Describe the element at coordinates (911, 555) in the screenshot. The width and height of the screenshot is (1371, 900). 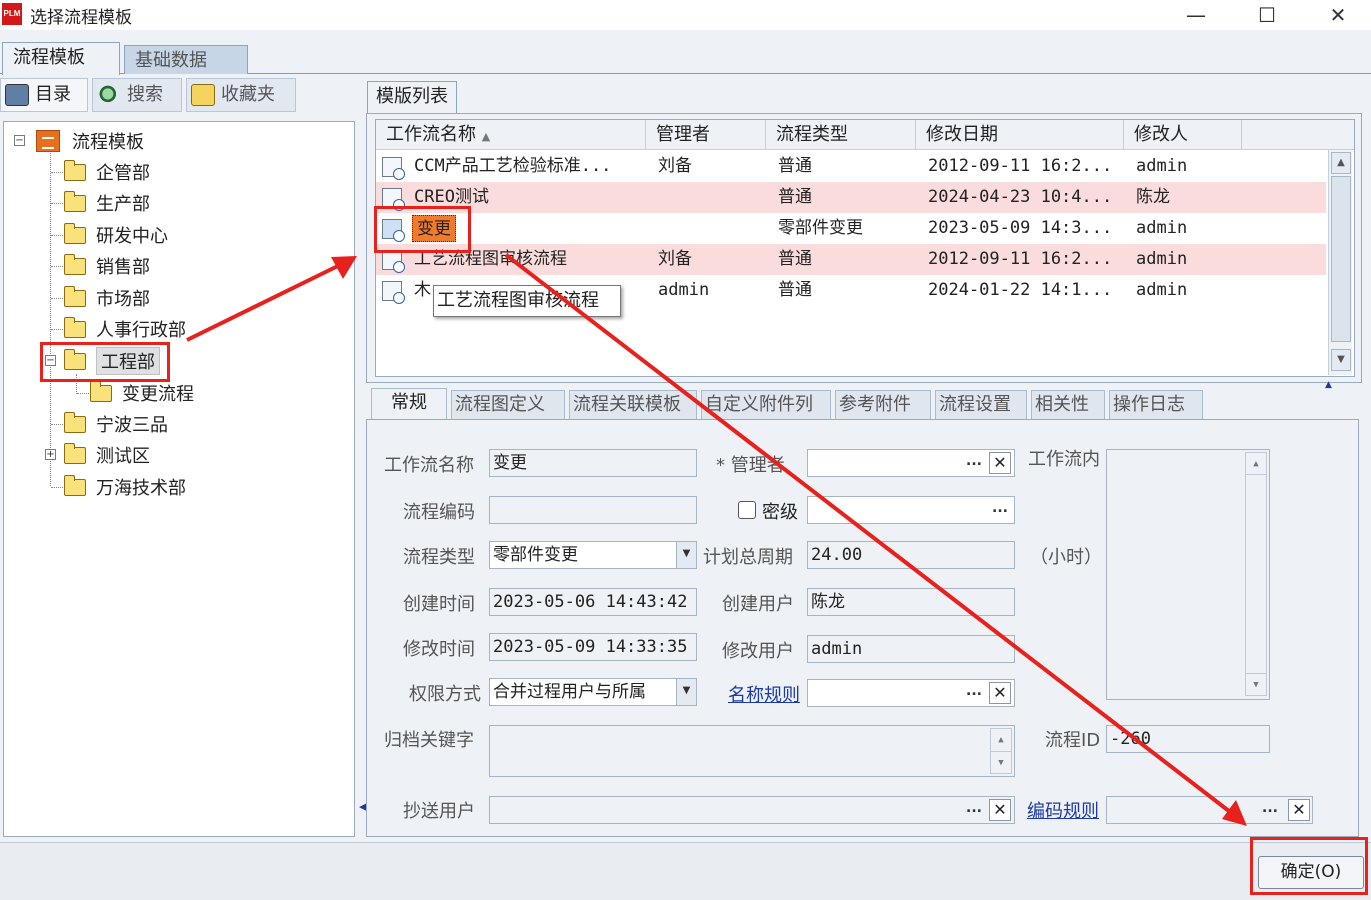
I see `plan-cycle-field: 24.00` at that location.